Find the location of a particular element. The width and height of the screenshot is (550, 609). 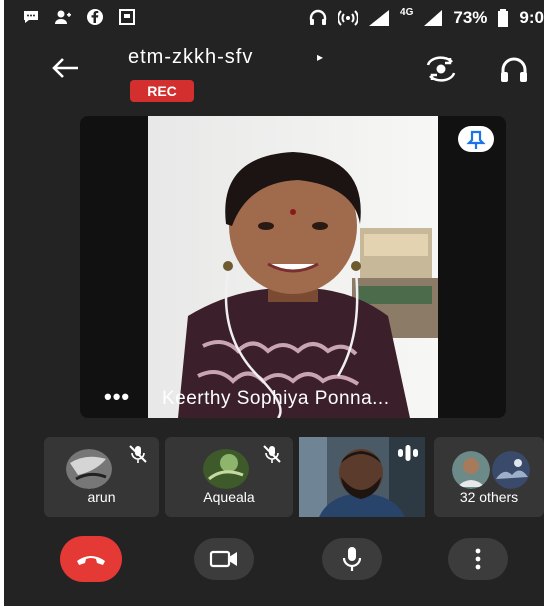

battery-icon is located at coordinates (503, 18).